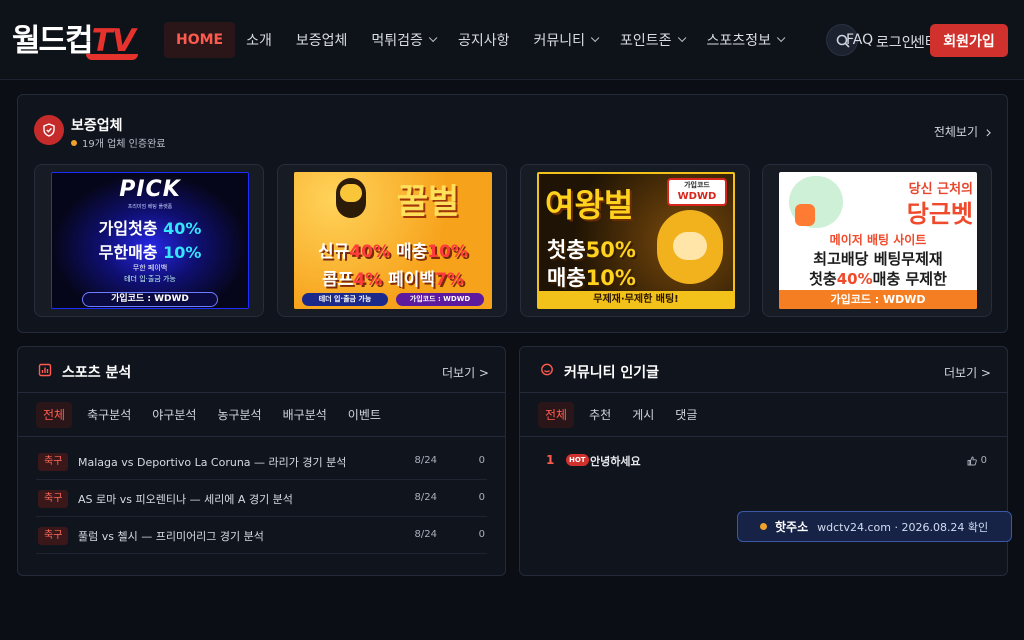  What do you see at coordinates (651, 40) in the screenshot?
I see `nav-point-zone: 포인트존` at bounding box center [651, 40].